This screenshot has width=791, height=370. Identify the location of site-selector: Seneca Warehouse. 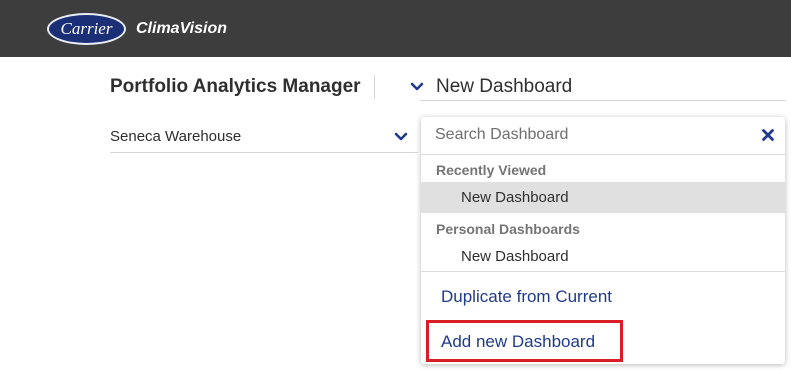
(175, 137).